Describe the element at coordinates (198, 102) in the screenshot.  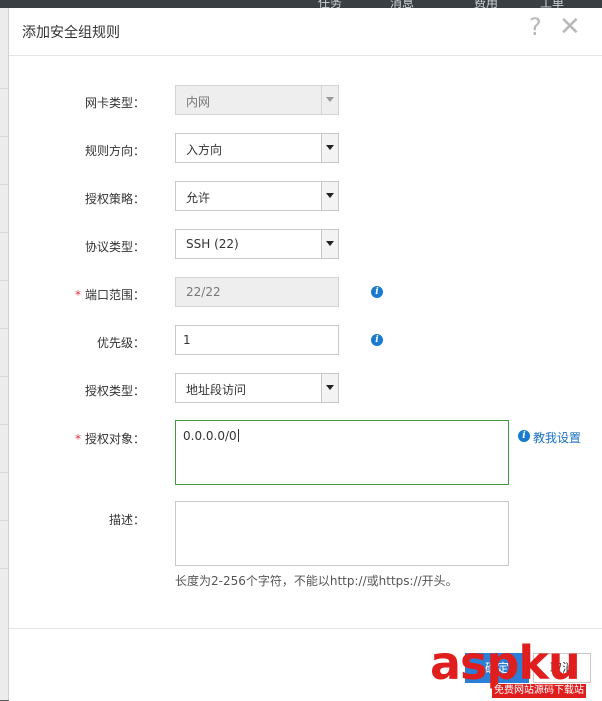
I see `nic-type-value: 内网` at that location.